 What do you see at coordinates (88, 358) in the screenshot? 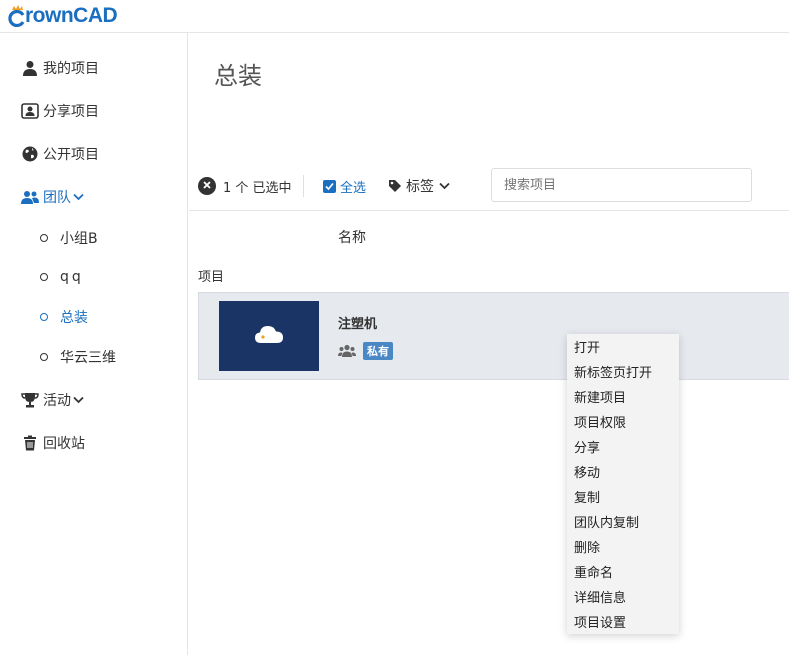
I see `sidebar-subitem-label: 华云三维` at bounding box center [88, 358].